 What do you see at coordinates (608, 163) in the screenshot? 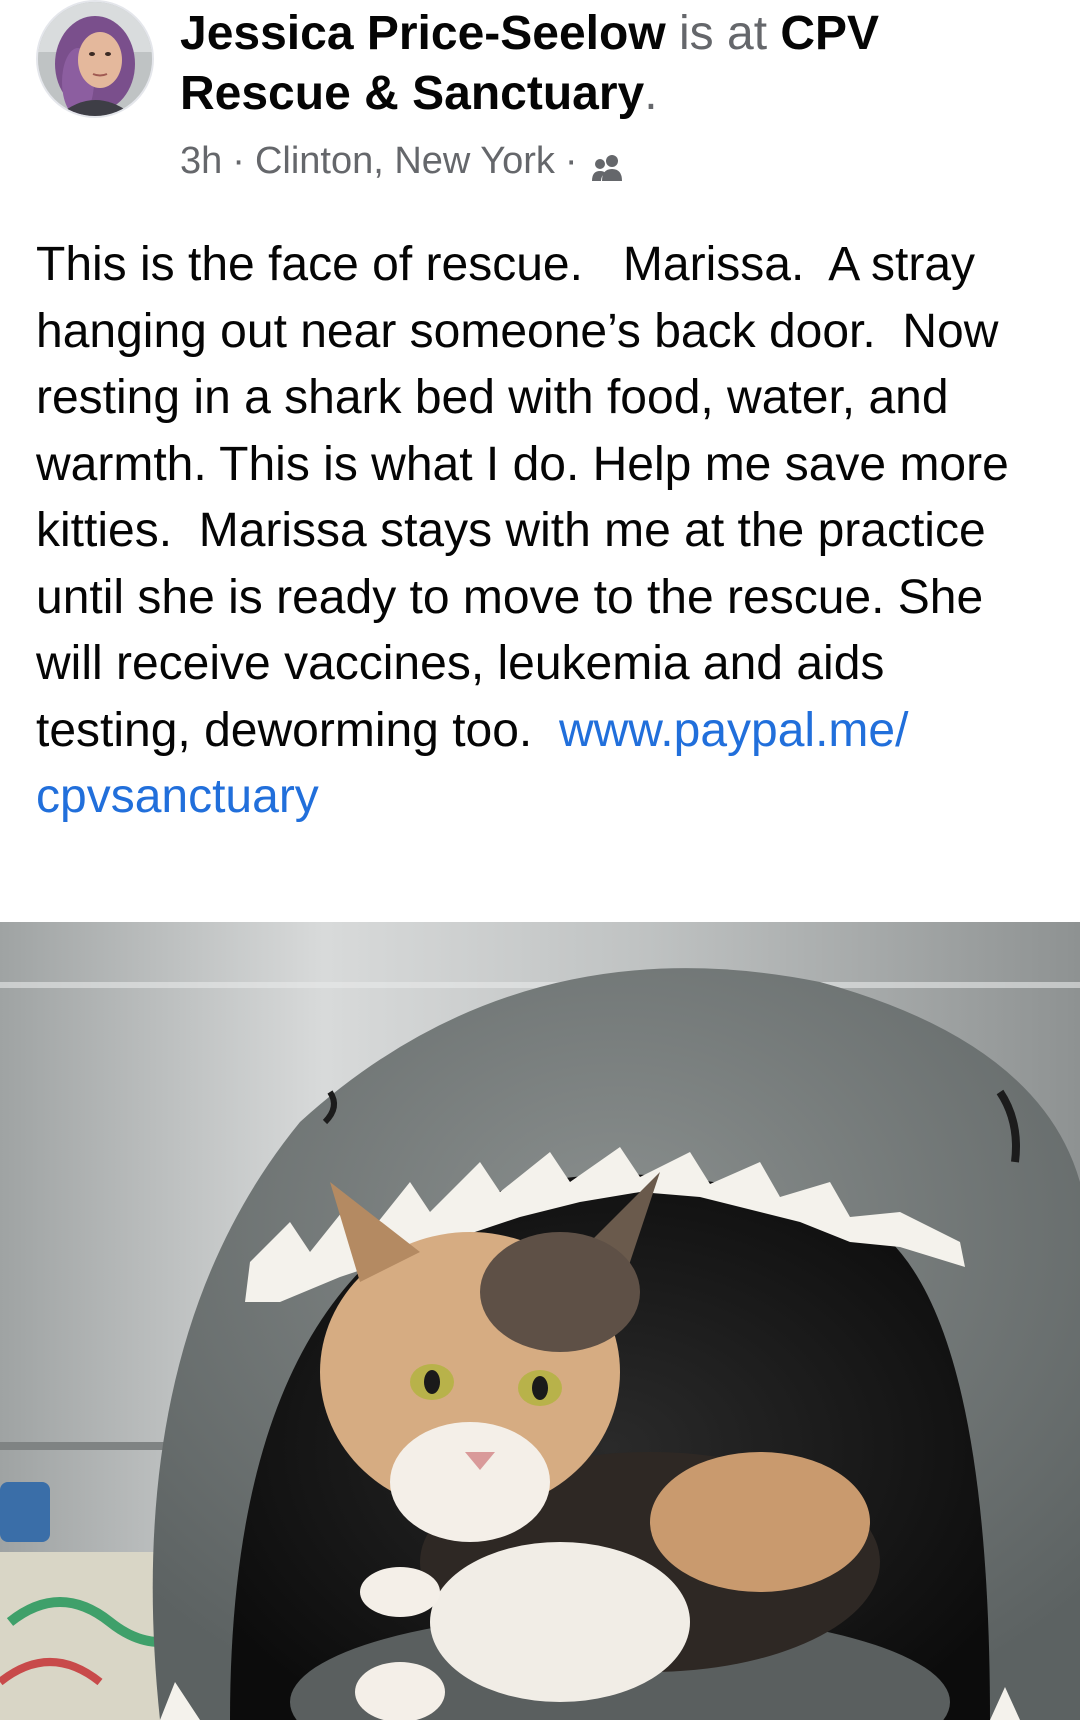
I see `friends-icon` at bounding box center [608, 163].